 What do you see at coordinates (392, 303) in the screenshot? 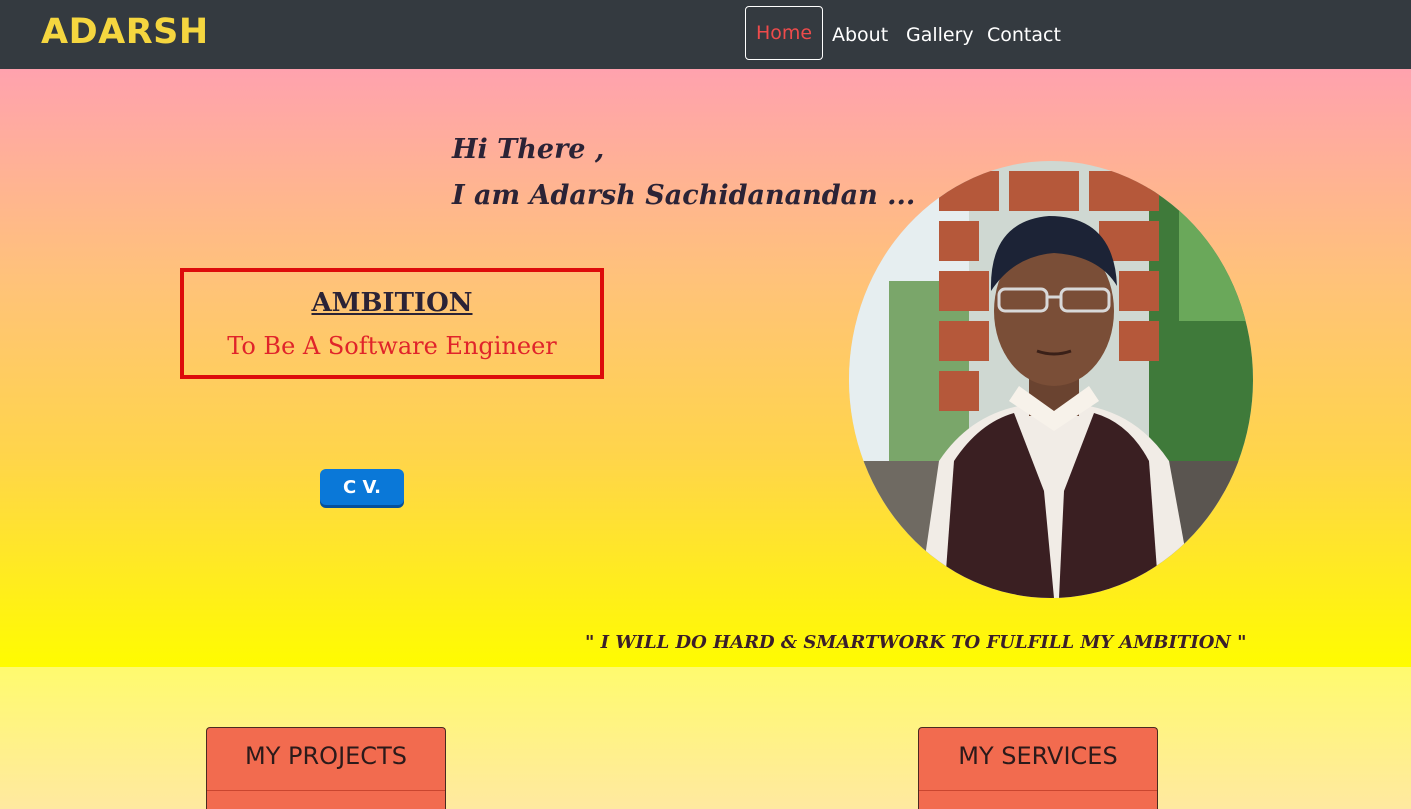
I see `ambition-title: AMBITION` at bounding box center [392, 303].